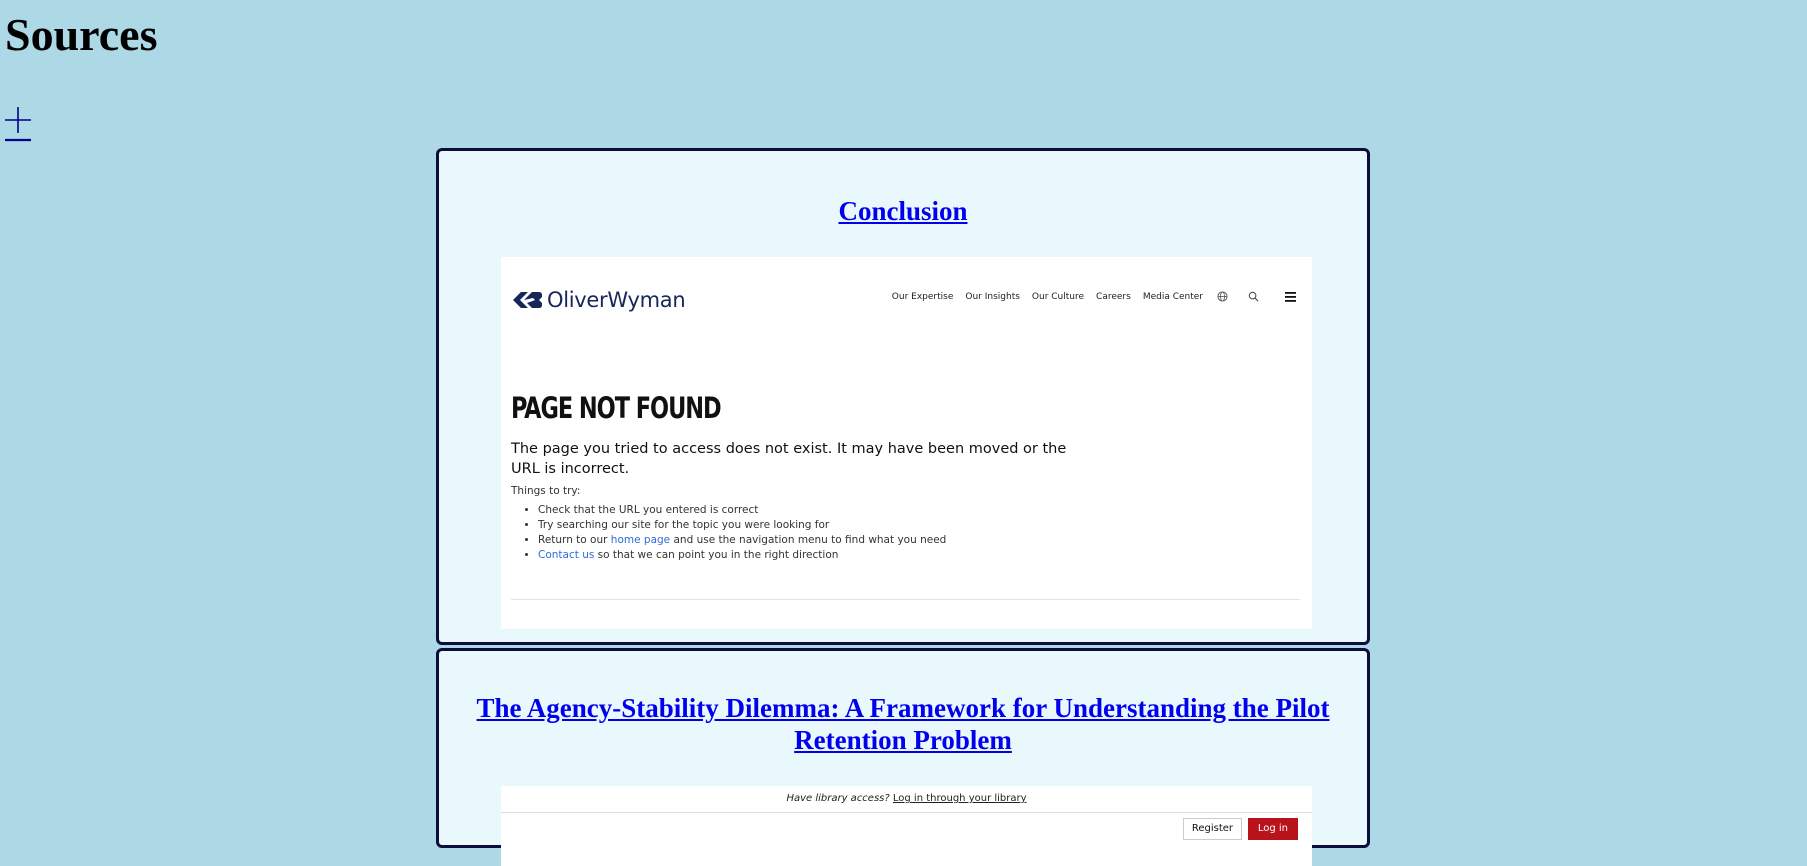 This screenshot has height=866, width=1807. I want to click on nav-item-media-center: Media Center, so click(1173, 297).